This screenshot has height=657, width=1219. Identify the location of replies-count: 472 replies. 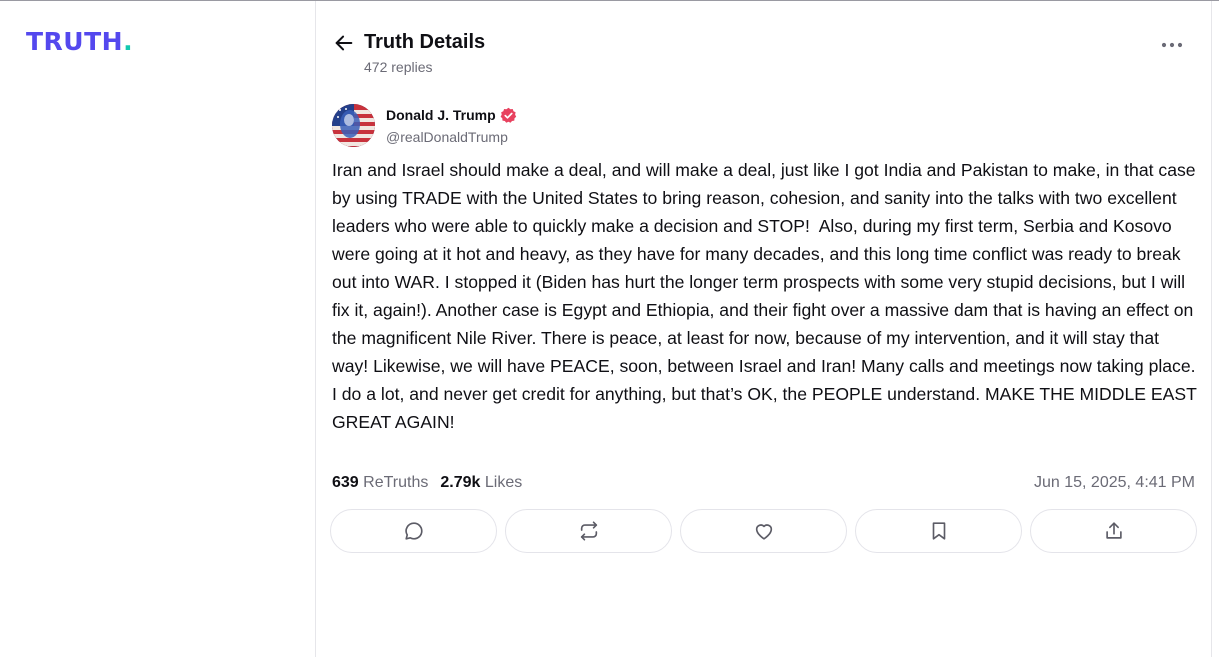
(398, 67).